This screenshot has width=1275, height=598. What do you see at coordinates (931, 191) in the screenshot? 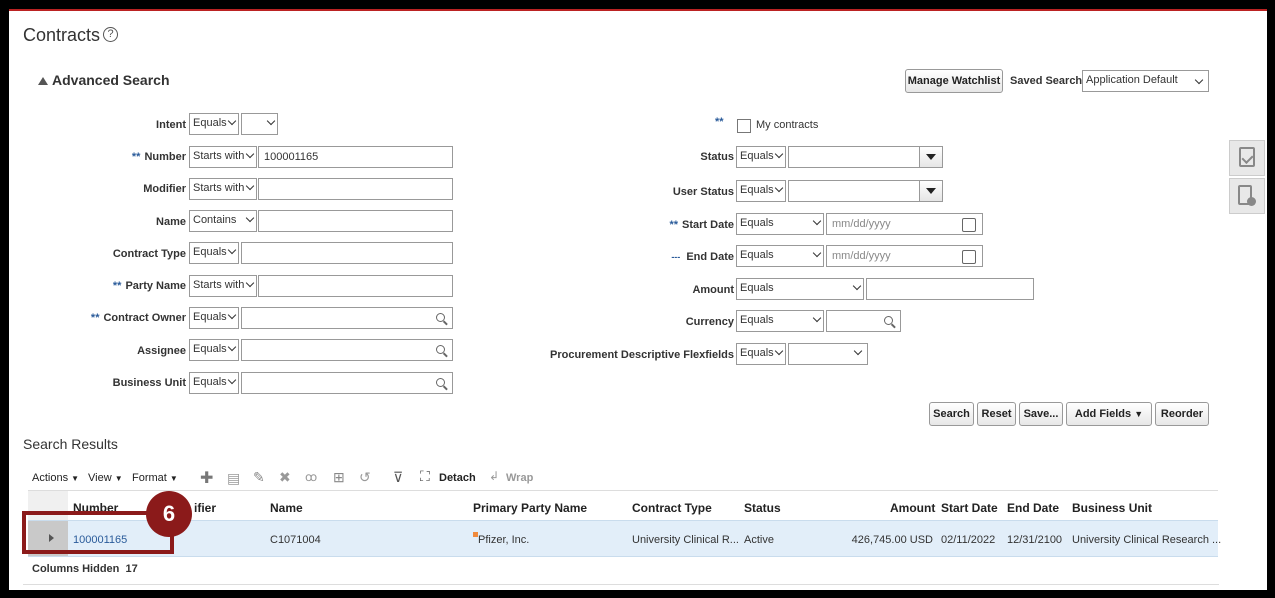
I see `user-status-dropdown-button` at bounding box center [931, 191].